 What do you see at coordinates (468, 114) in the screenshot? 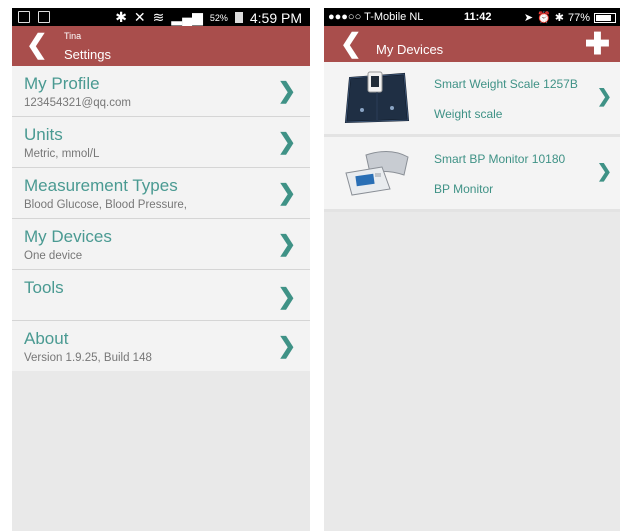
I see `device-type: Weight scale` at bounding box center [468, 114].